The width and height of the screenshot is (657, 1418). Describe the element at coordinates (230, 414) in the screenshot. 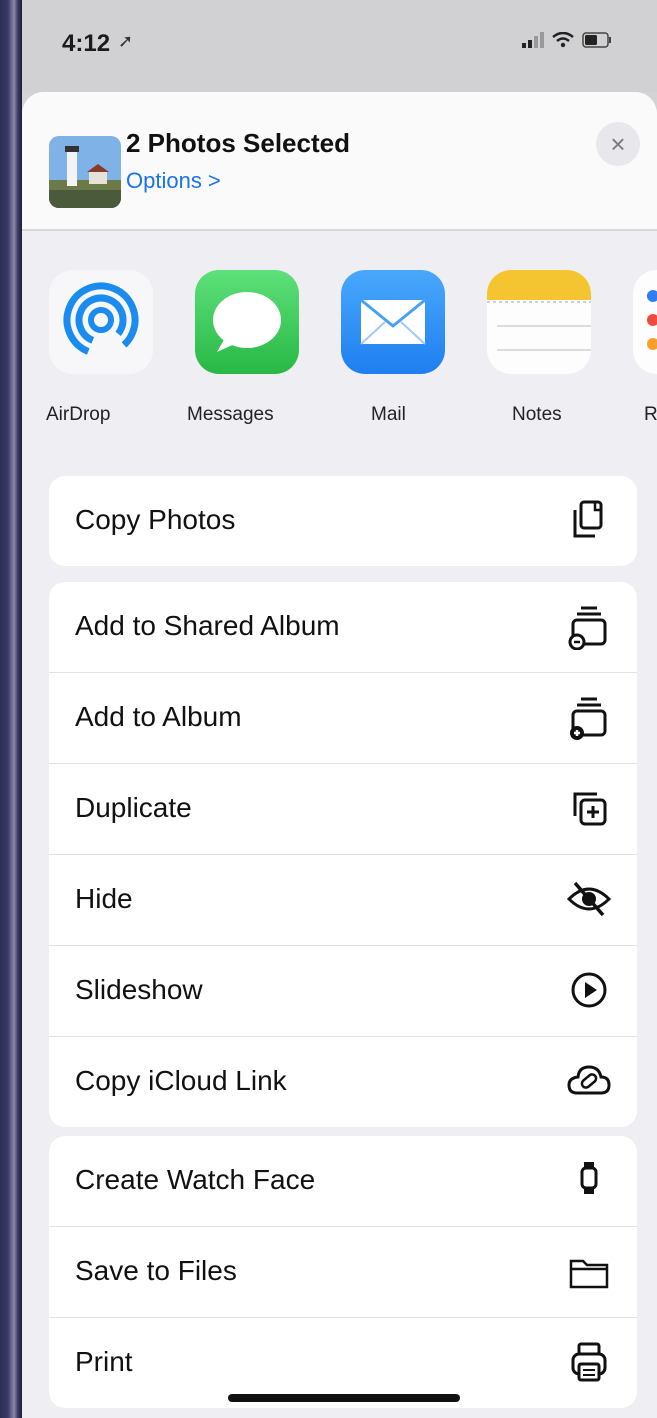

I see `app-label-messages: Messages` at that location.